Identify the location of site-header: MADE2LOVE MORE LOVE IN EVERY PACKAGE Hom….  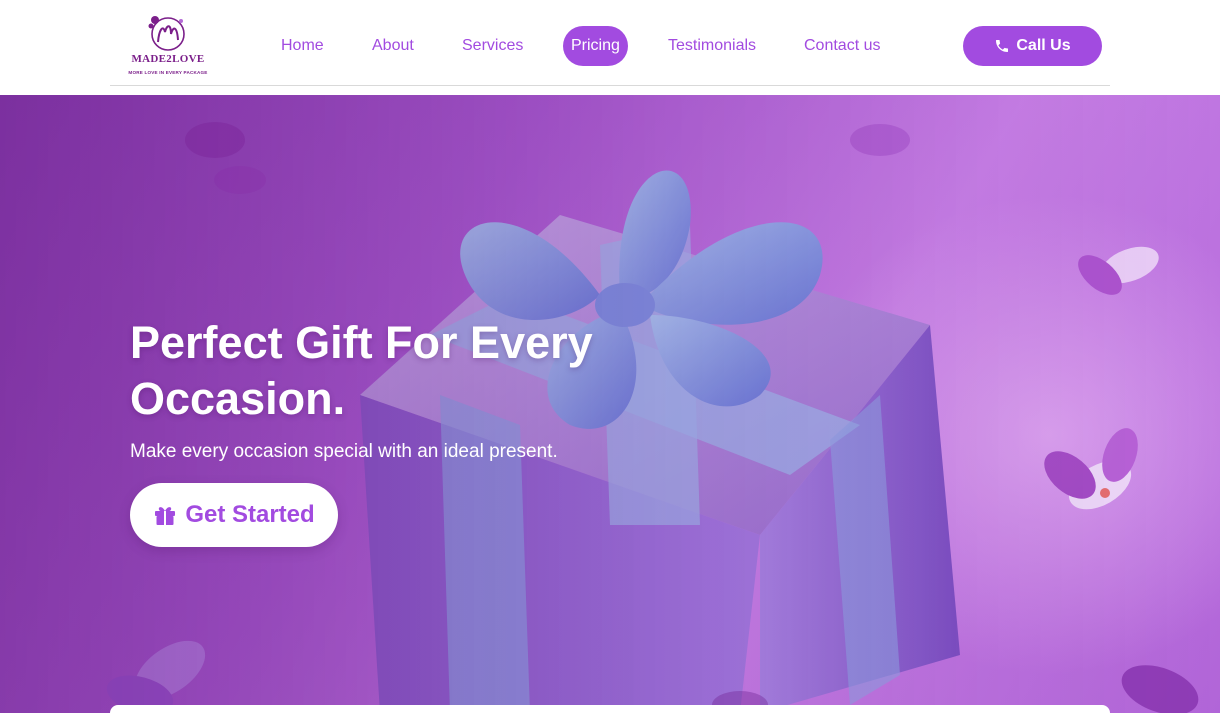
(610, 47).